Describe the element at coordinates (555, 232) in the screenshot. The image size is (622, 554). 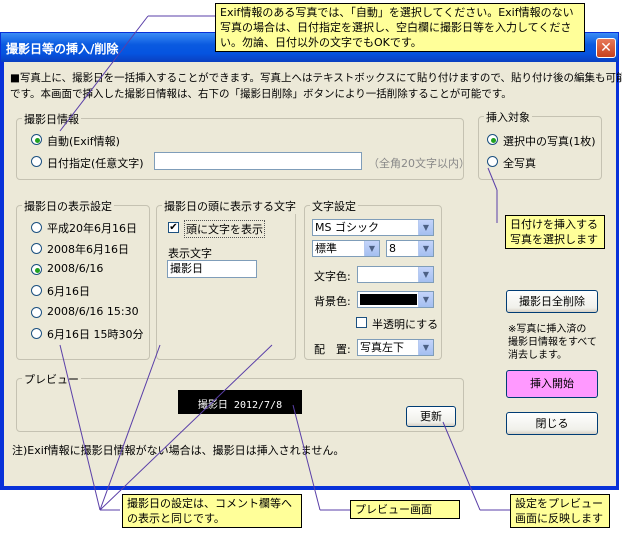
I see `callout-target: 日付けを挿入する写真を選択します` at that location.